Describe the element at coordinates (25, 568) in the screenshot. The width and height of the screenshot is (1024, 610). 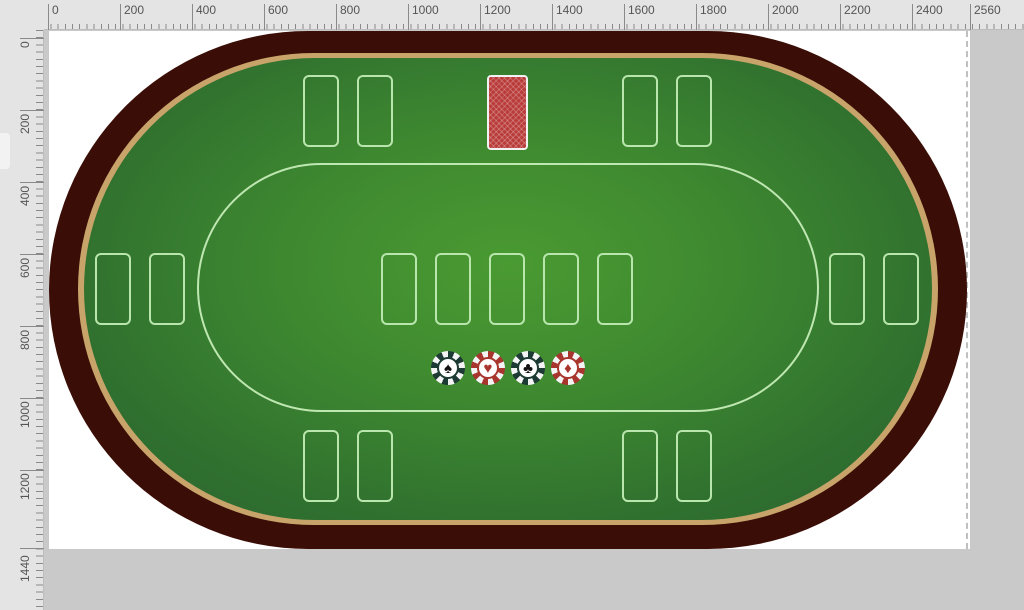
I see `ruler-label: 1440` at that location.